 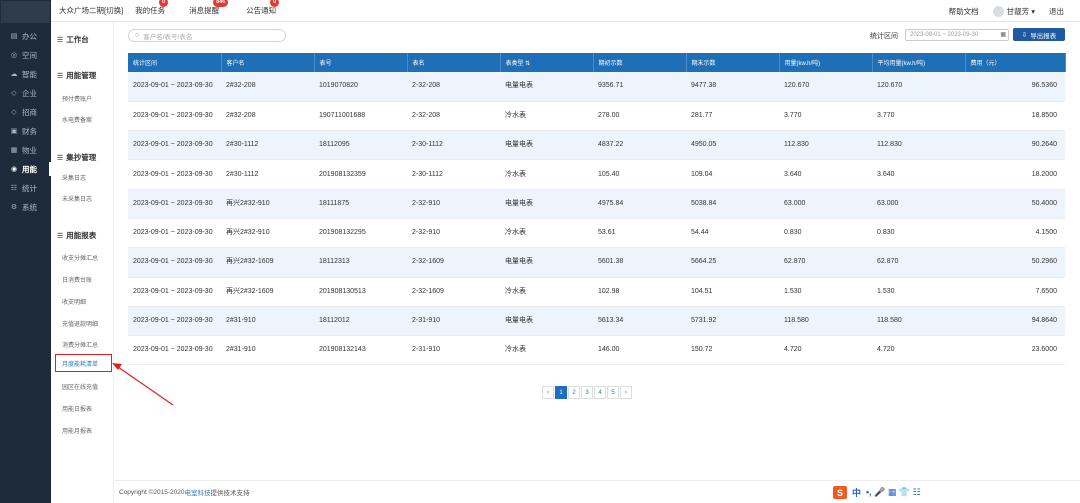 What do you see at coordinates (29, 55) in the screenshot?
I see `rail-item-label: 空间` at bounding box center [29, 55].